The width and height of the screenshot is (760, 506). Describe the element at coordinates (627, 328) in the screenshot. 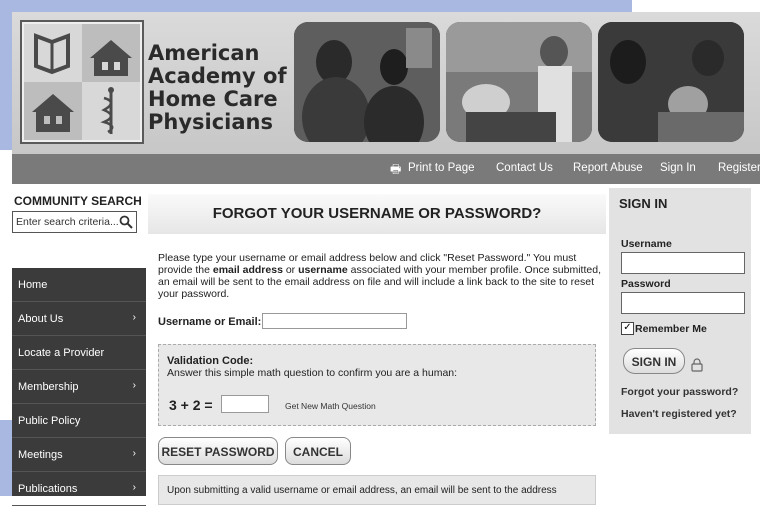

I see `remember-me-checkbox: ✓` at that location.